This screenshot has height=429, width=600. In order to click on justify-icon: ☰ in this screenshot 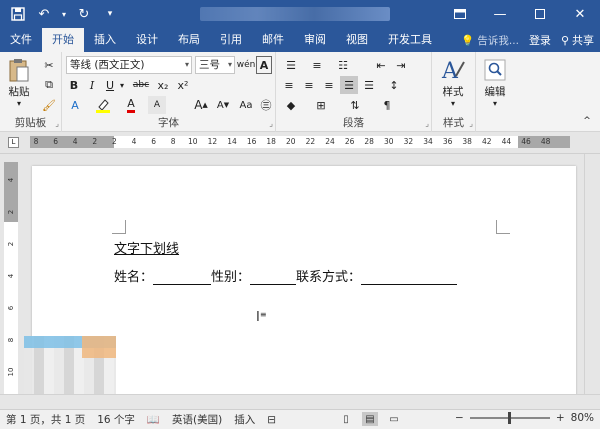, I will do `click(349, 85)`.